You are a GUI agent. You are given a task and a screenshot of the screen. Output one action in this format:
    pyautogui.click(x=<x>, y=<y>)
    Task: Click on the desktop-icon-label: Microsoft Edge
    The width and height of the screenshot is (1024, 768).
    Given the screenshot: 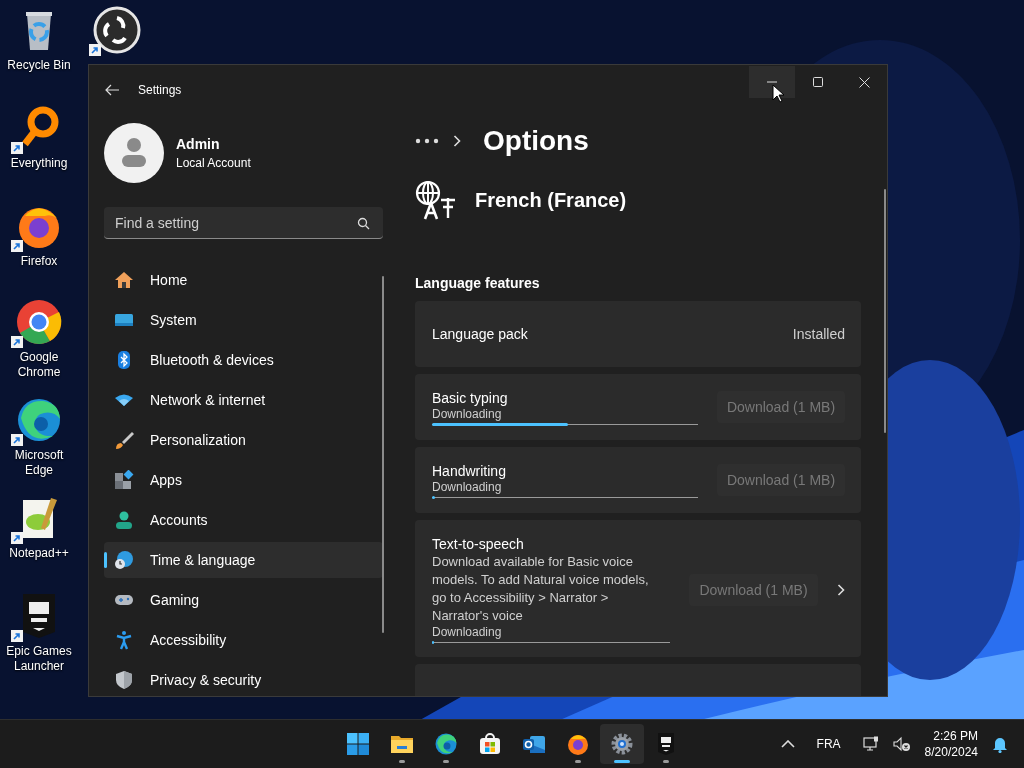 What is the action you would take?
    pyautogui.click(x=39, y=463)
    